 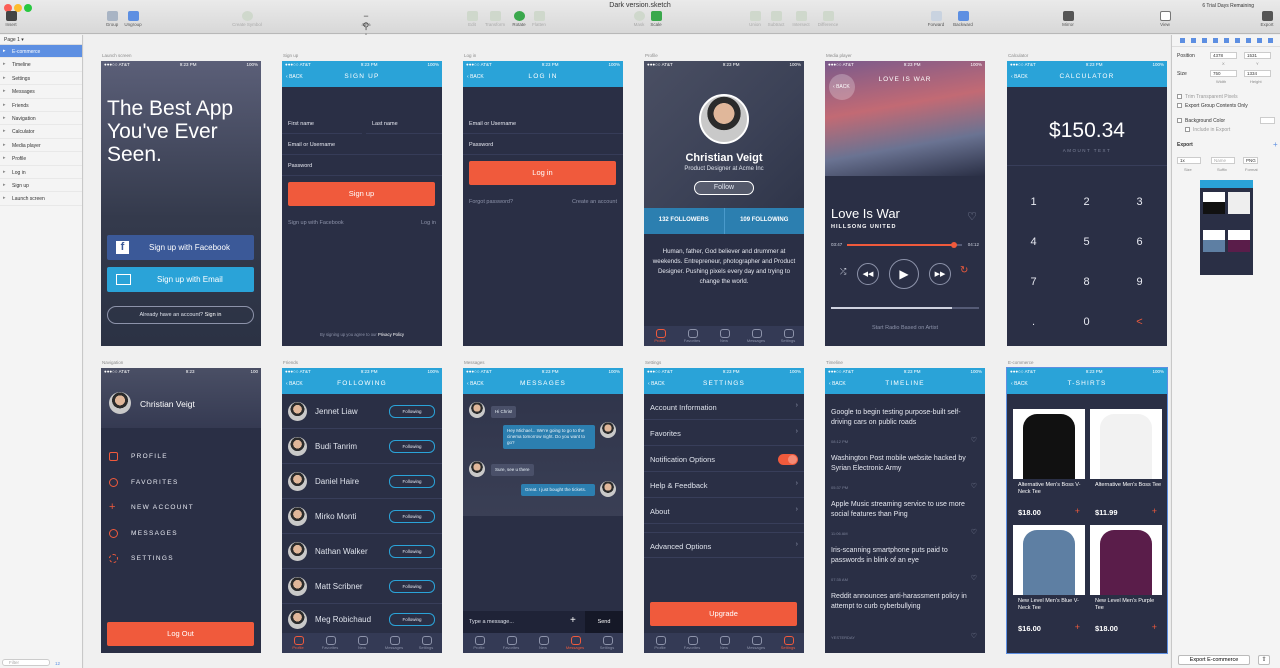 I want to click on export-format-select: PNG, so click(x=1250, y=160).